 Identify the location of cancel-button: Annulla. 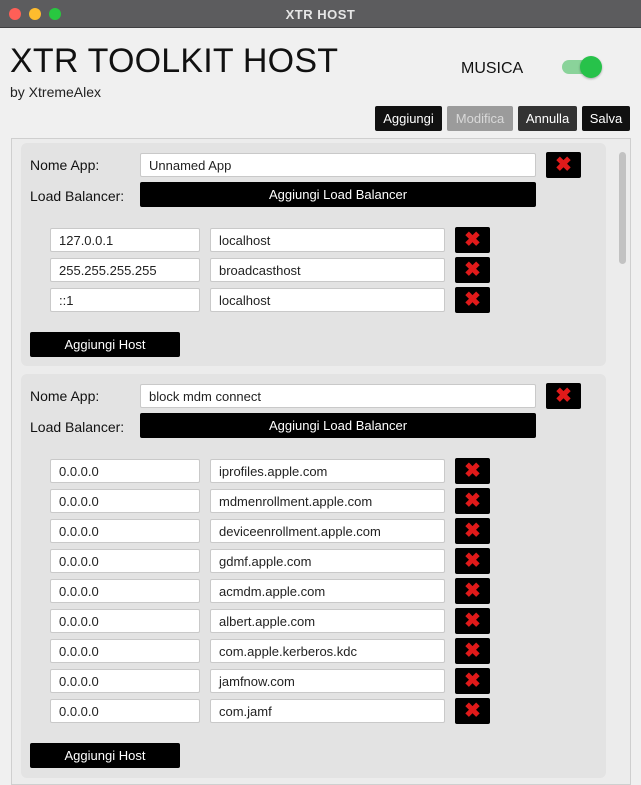
(547, 118).